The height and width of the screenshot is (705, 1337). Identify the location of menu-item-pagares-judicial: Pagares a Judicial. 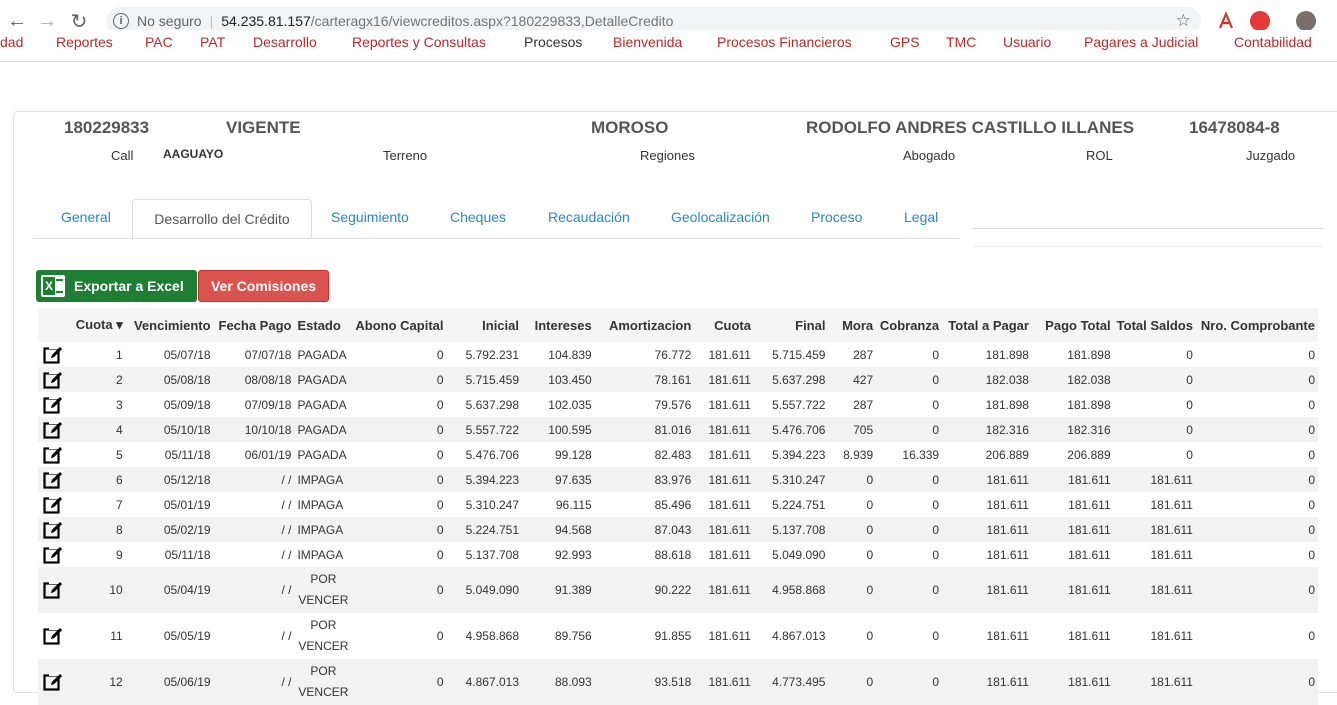
(1141, 42).